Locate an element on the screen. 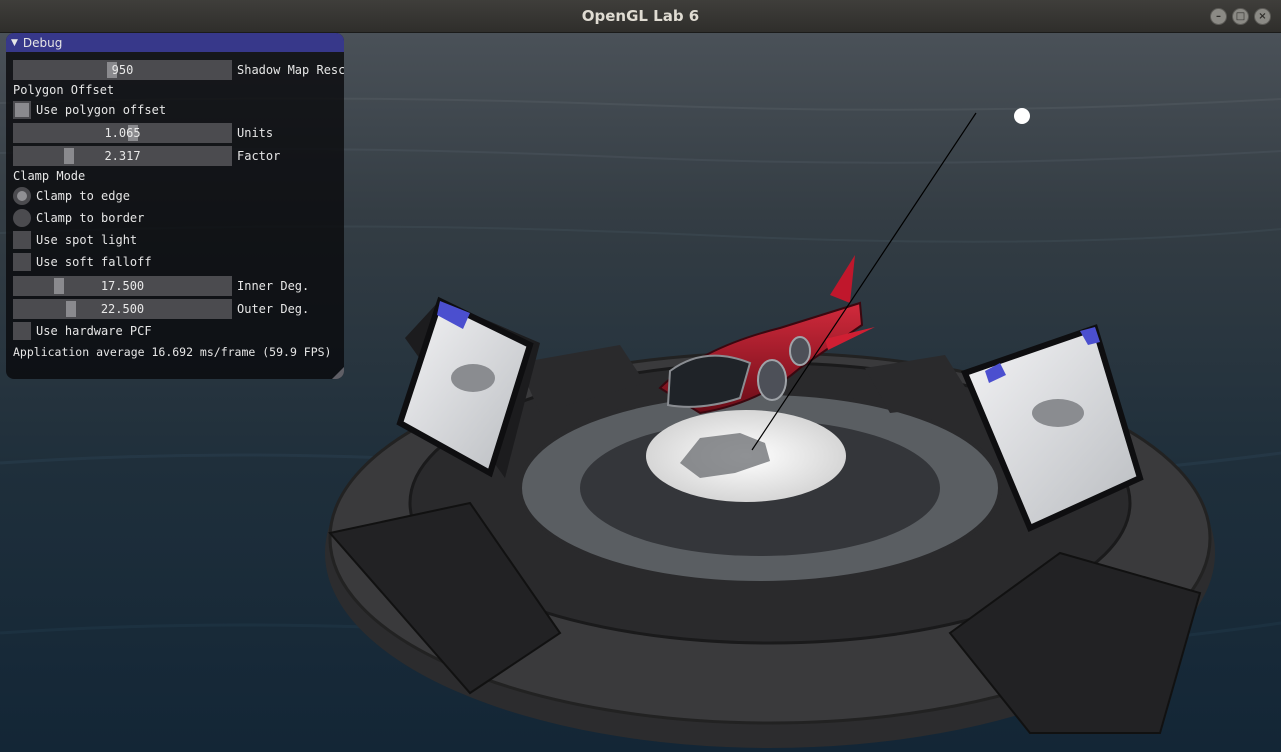 This screenshot has height=752, width=1281. inner-deg-value: 17.500 is located at coordinates (122, 286).